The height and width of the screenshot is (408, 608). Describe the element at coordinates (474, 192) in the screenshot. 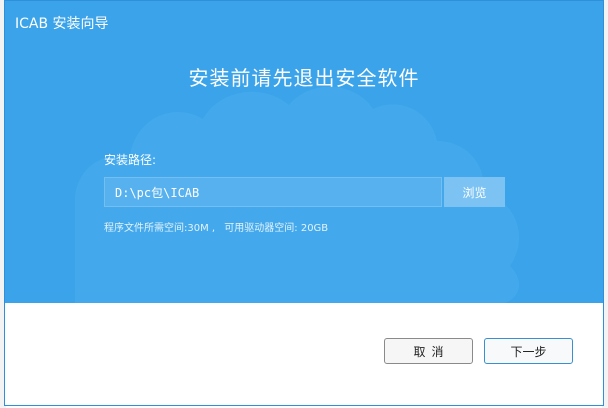

I see `browse-button: 浏览` at that location.